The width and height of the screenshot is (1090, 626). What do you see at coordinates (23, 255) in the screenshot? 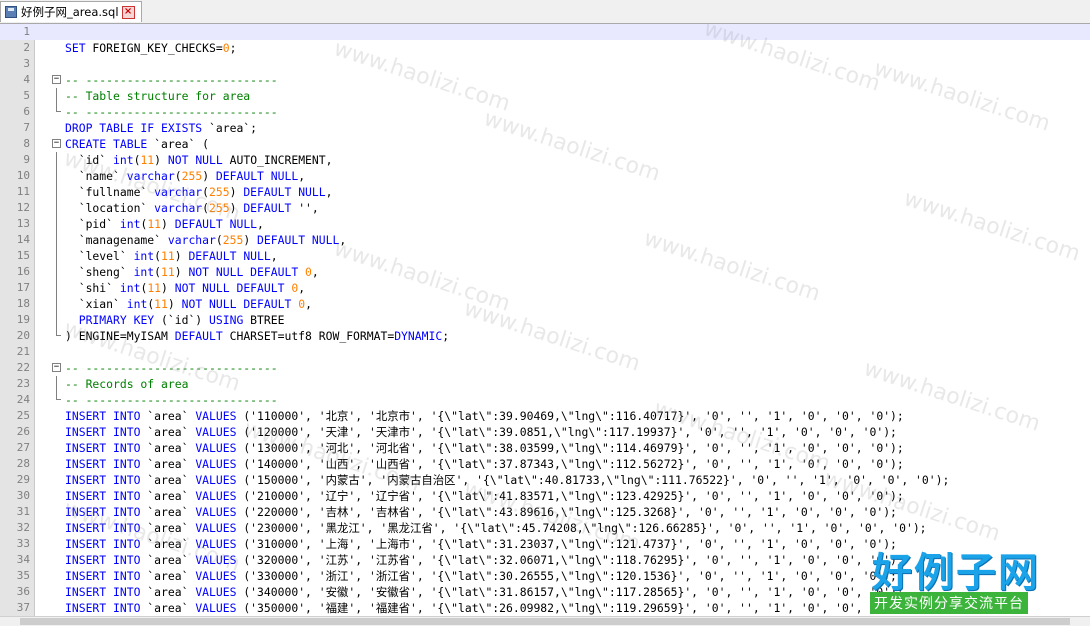
I see `line-number: 15` at bounding box center [23, 255].